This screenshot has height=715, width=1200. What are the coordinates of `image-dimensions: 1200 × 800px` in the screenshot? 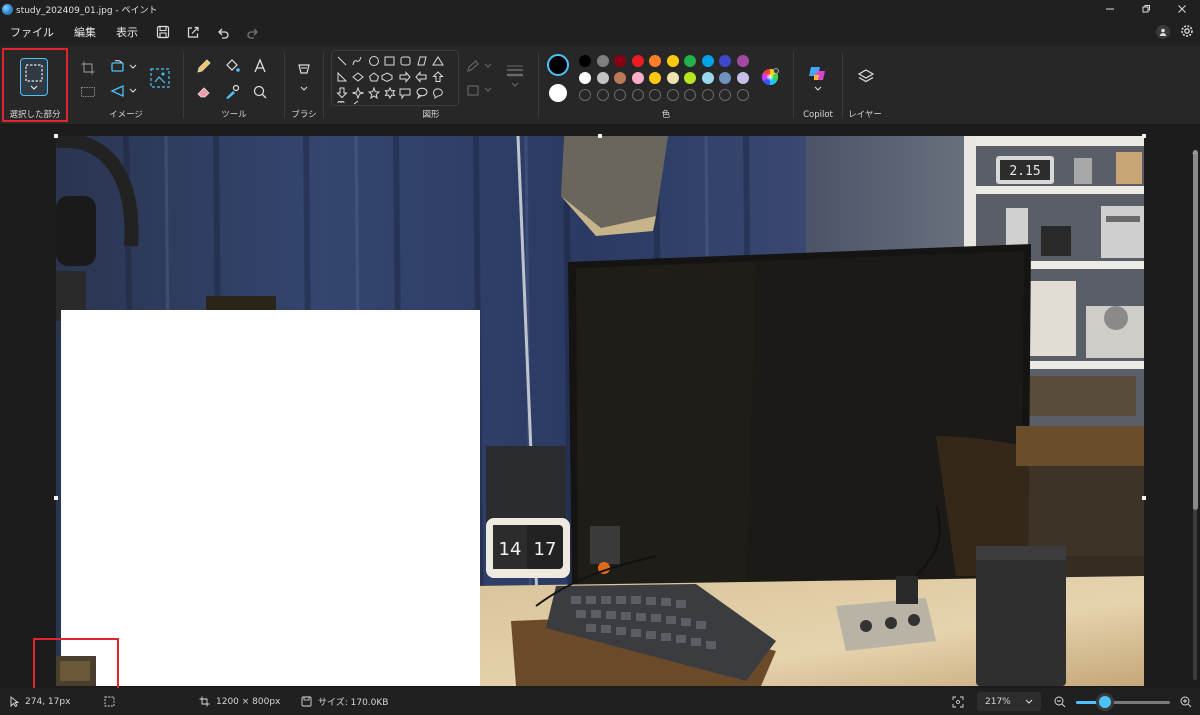 It's located at (239, 701).